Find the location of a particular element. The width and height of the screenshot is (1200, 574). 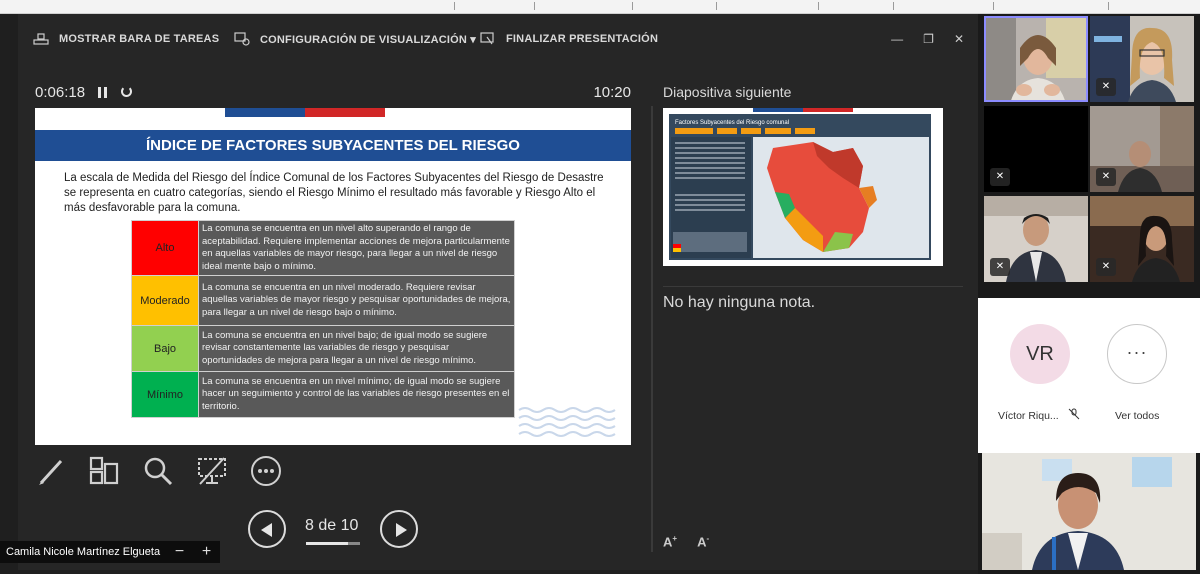

avatar: VR is located at coordinates (1040, 354).